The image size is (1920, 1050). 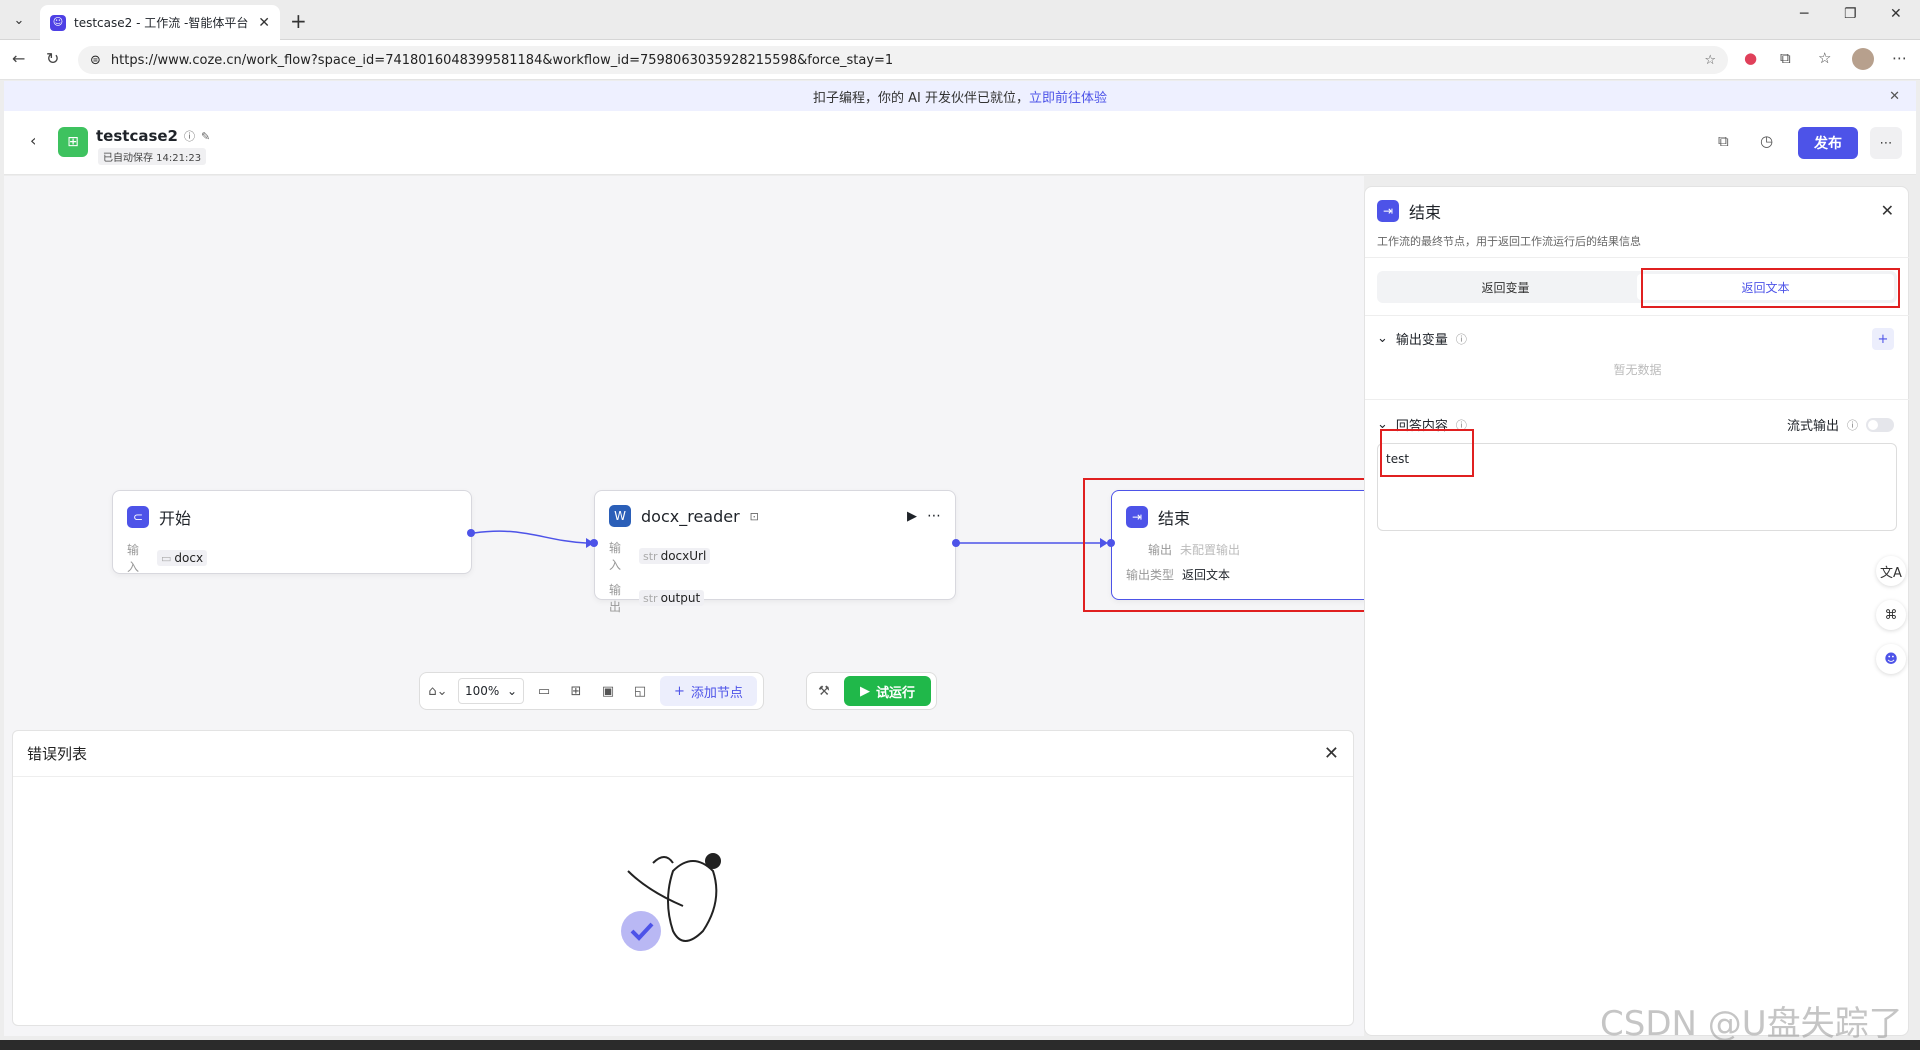 I want to click on side-panel-title: 结束, so click(x=1425, y=212).